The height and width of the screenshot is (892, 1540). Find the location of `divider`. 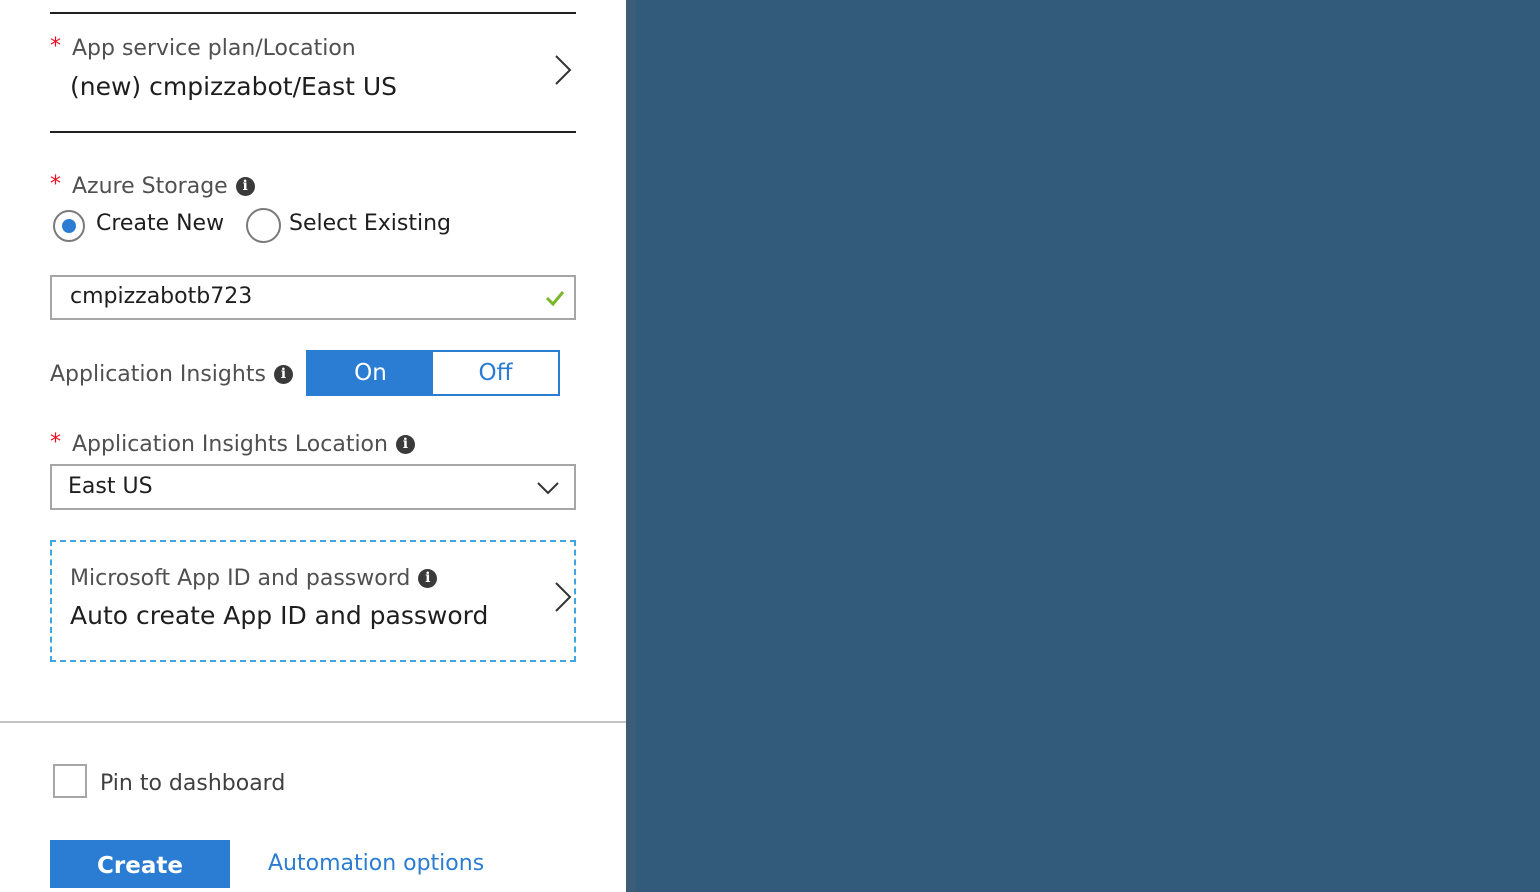

divider is located at coordinates (313, 132).